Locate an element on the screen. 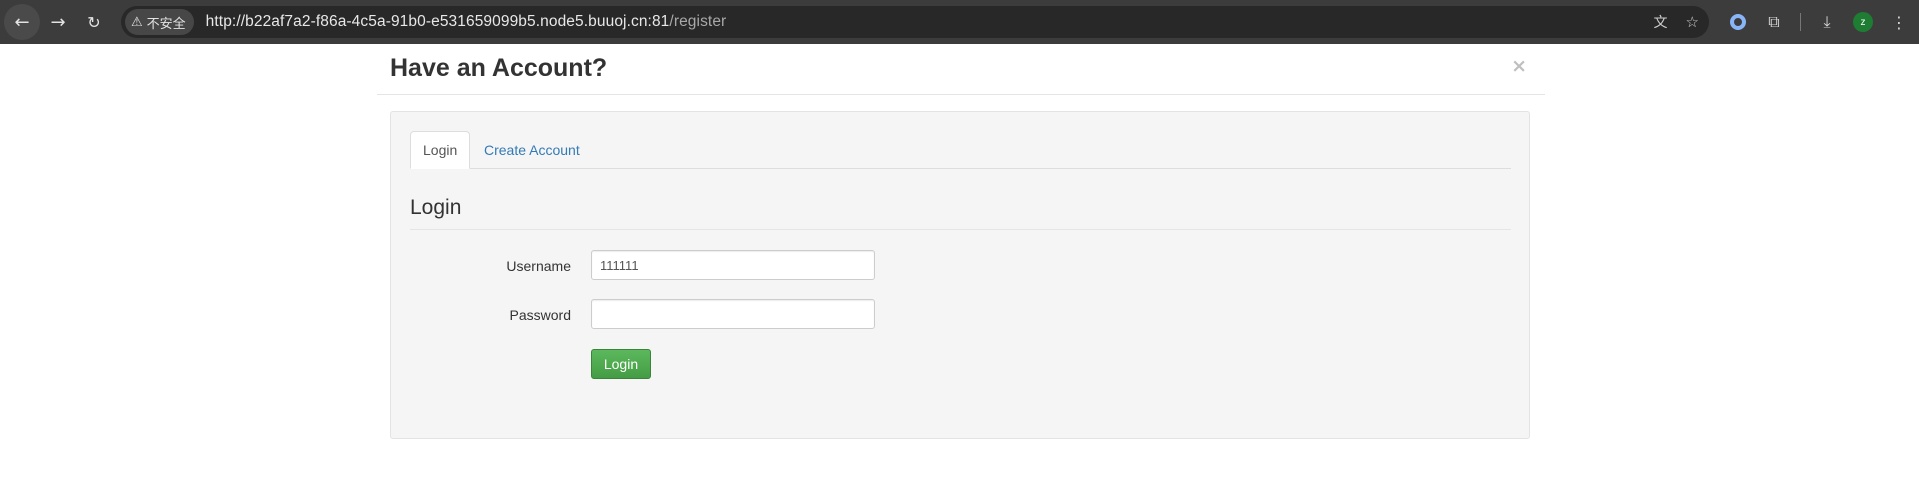 Image resolution: width=1919 pixels, height=493 pixels. tab-create-account: Create Account is located at coordinates (532, 150).